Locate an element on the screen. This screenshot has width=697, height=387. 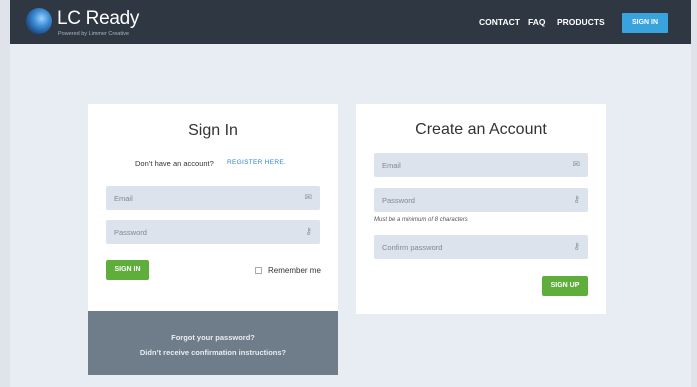
nav-products-link: PRODUCTS is located at coordinates (581, 22).